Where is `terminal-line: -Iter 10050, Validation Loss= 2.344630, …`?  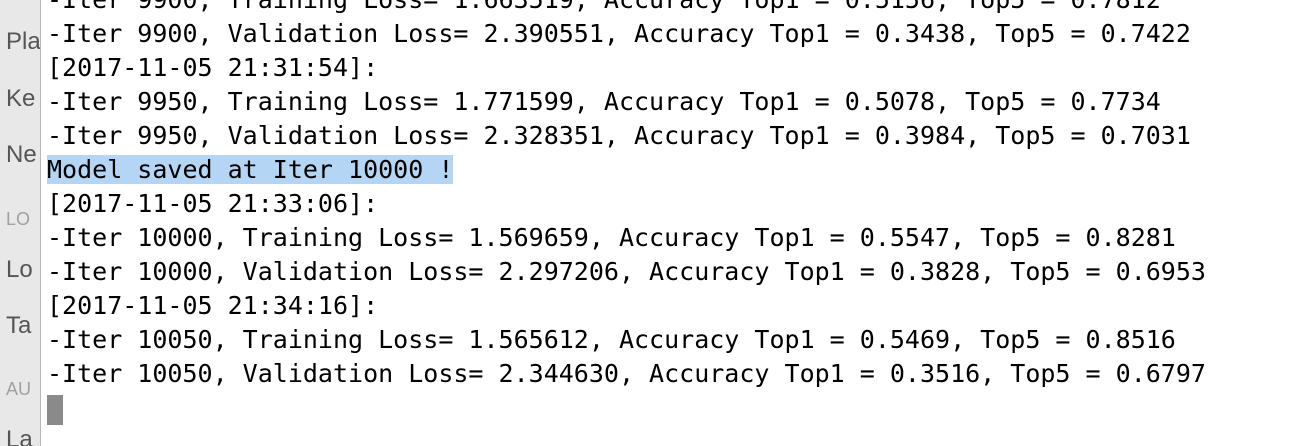 terminal-line: -Iter 10050, Validation Loss= 2.344630, … is located at coordinates (626, 373).